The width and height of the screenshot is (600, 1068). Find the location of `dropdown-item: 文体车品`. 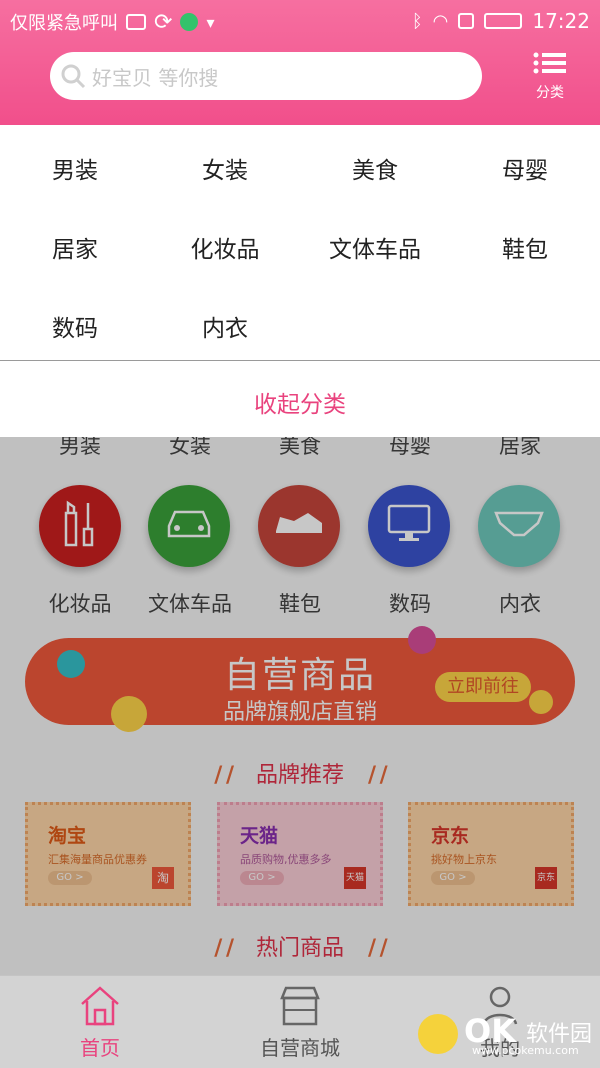

dropdown-item: 文体车品 is located at coordinates (375, 247).